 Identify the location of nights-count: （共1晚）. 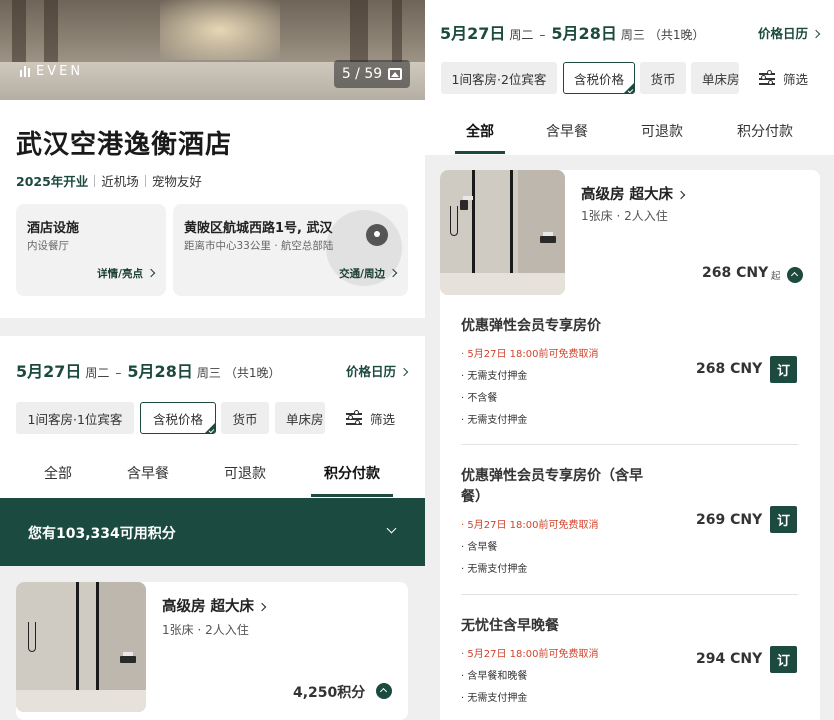
(676, 35).